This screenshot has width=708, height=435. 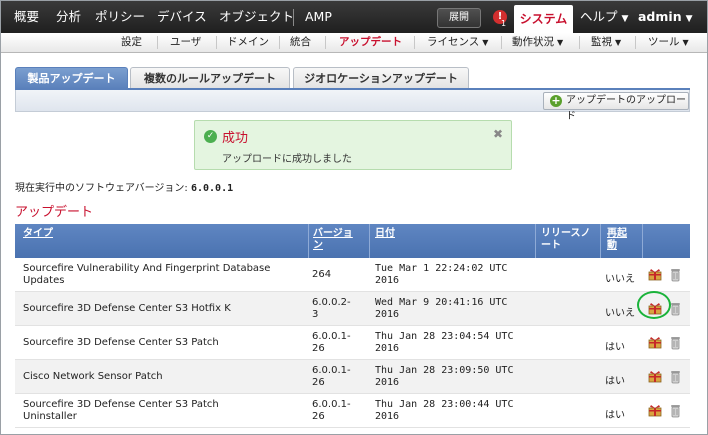 I want to click on row-version-line2: 3, so click(x=315, y=314).